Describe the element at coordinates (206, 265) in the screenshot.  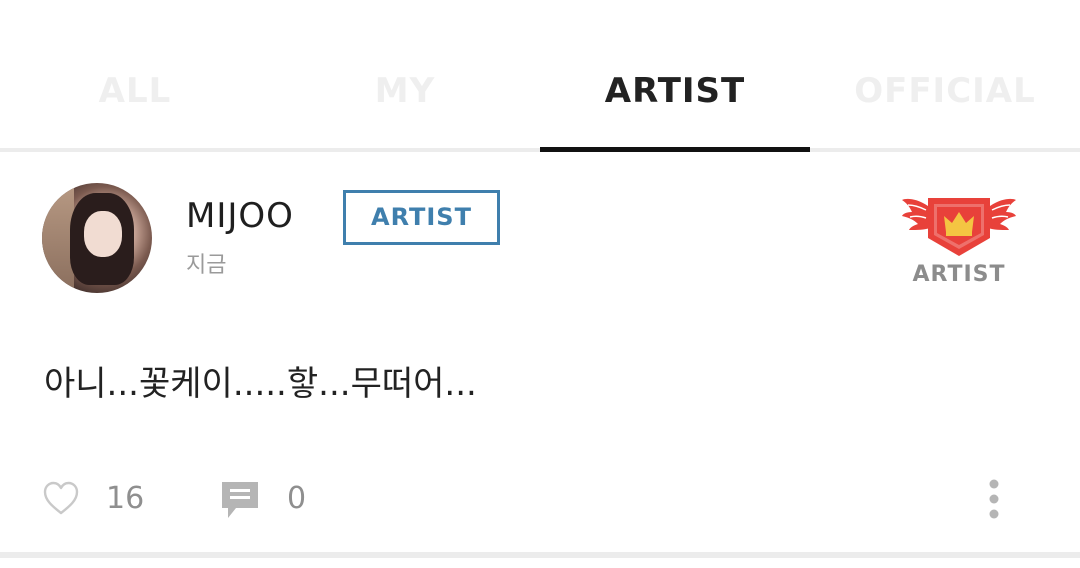
I see `post-timestamp: 지금` at that location.